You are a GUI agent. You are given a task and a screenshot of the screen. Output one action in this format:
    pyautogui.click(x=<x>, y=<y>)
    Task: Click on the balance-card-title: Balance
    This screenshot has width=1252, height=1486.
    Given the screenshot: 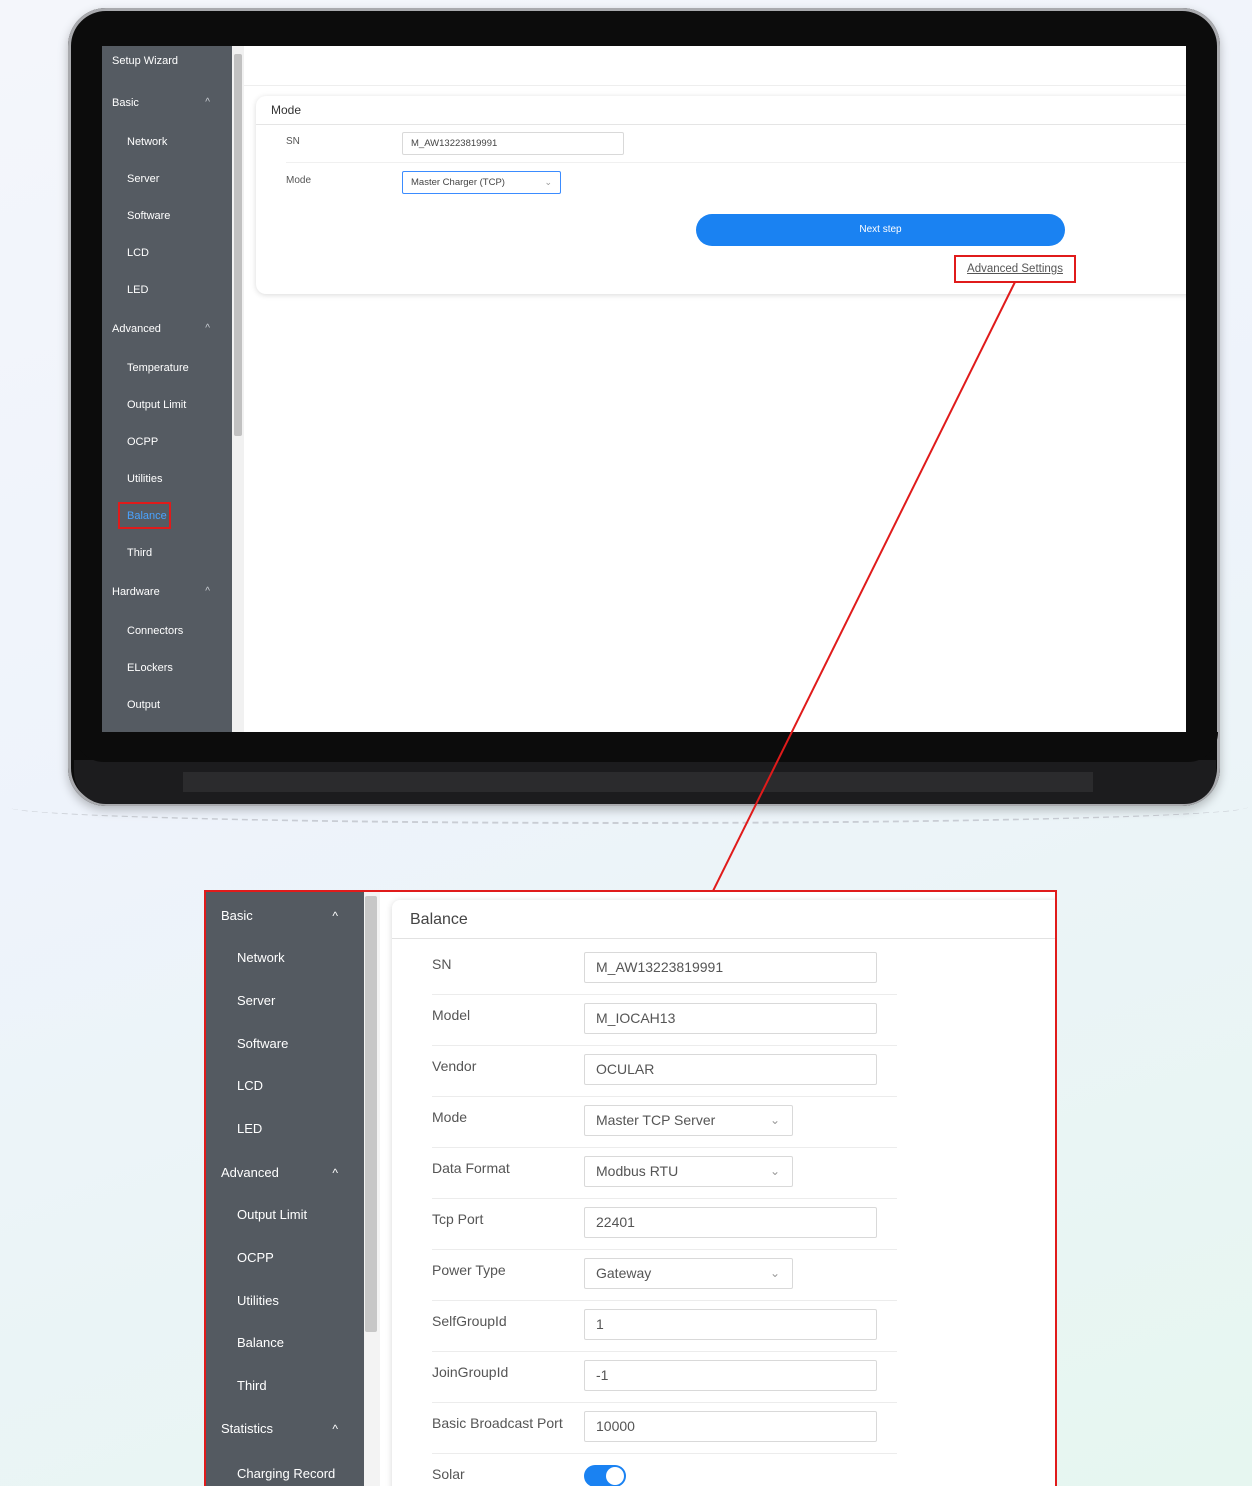 What is the action you would take?
    pyautogui.click(x=439, y=919)
    